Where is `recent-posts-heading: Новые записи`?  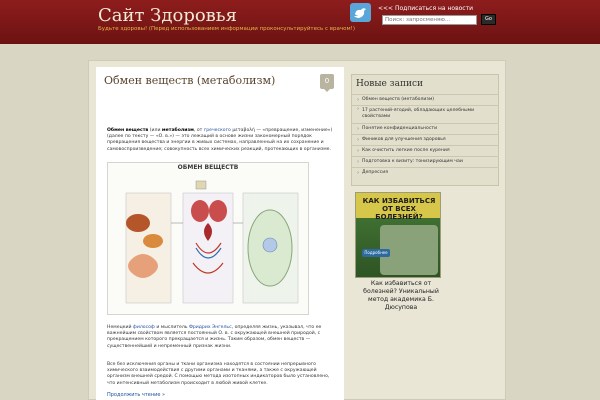
recent-posts-heading: Новые записи is located at coordinates (389, 84).